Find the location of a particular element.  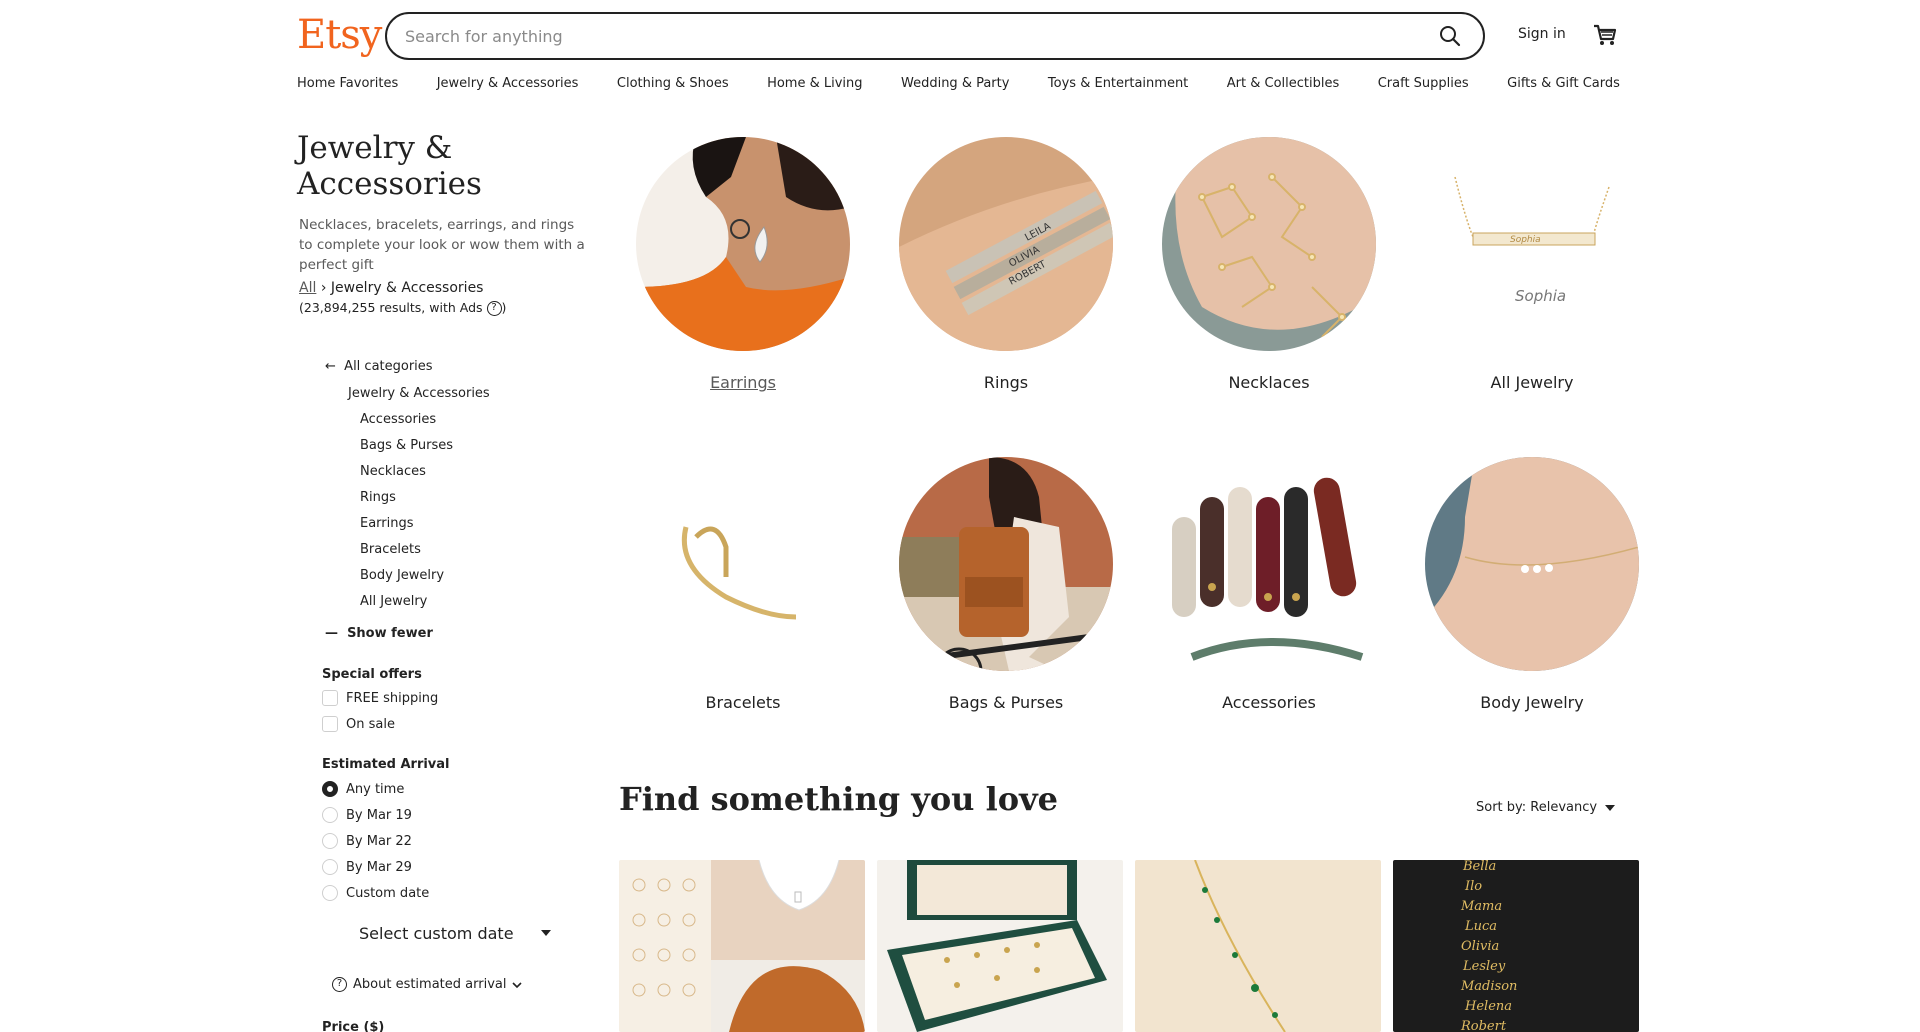

subcategory-necklaces: Necklaces is located at coordinates (393, 471).